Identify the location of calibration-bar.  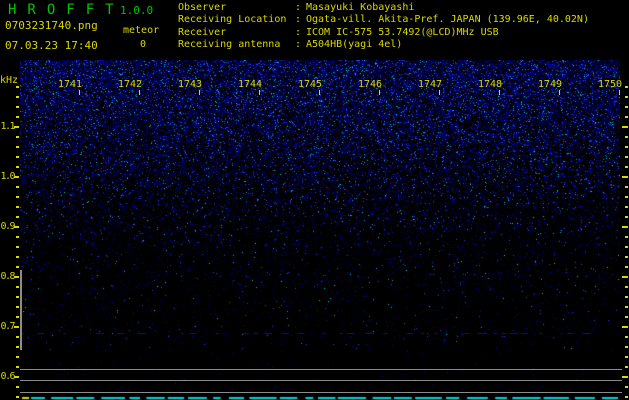
(21, 310).